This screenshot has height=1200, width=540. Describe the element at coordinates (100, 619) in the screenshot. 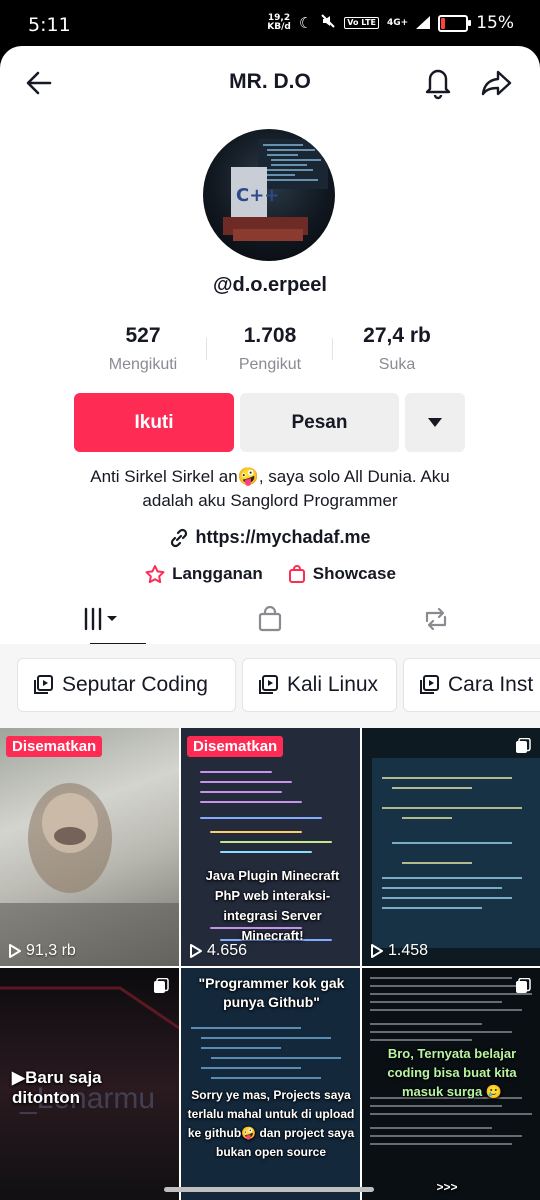

I see `video-grid-icon` at that location.